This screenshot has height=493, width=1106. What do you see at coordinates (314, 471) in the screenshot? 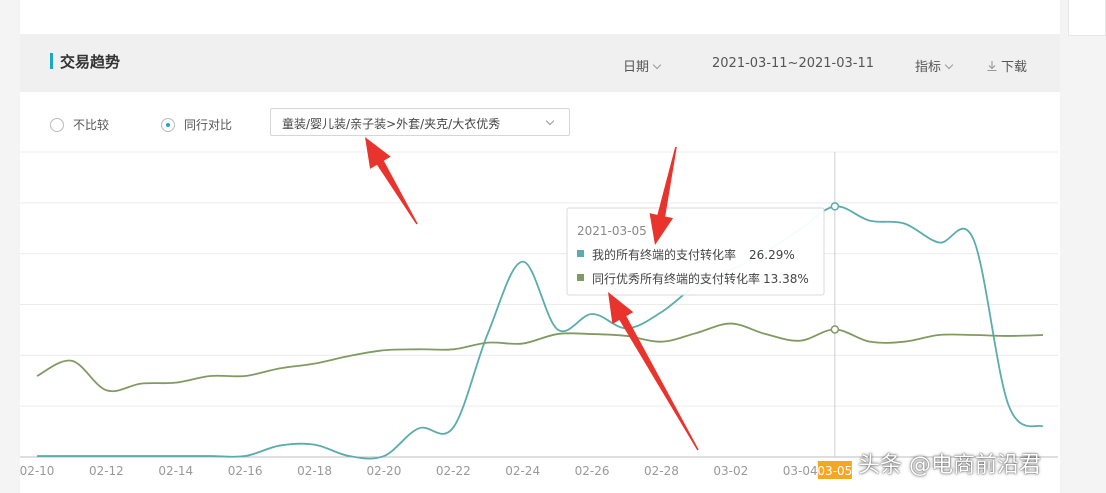
I see `x-tick-label: 02-18` at bounding box center [314, 471].